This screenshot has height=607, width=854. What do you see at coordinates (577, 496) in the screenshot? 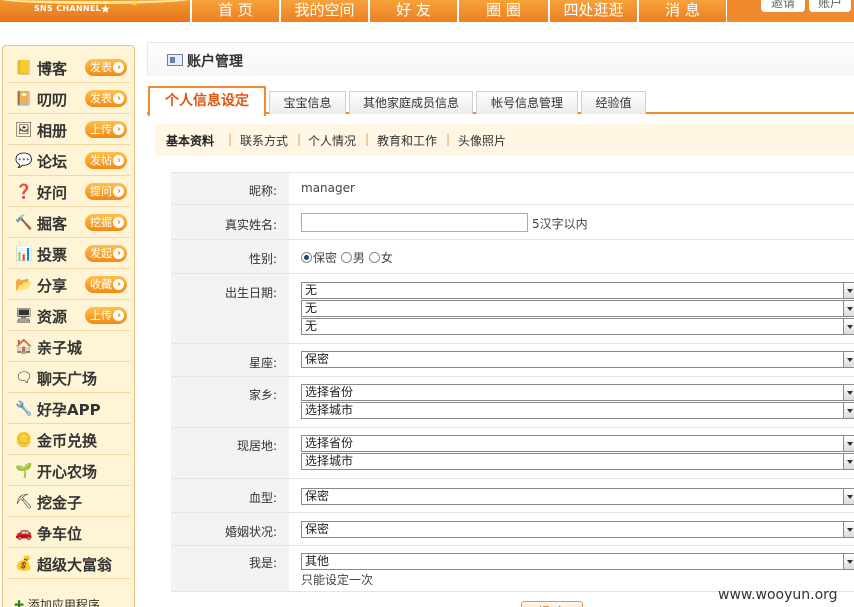
I see `blood-type-select: 保密` at bounding box center [577, 496].